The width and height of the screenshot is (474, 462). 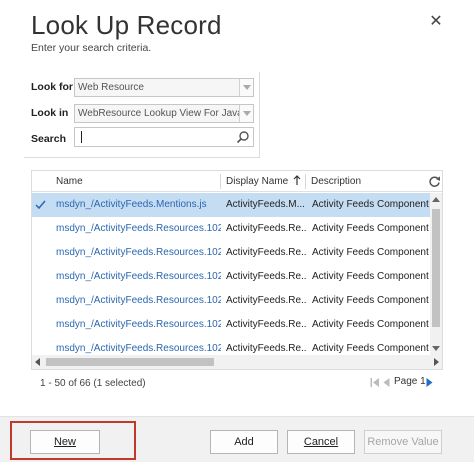 What do you see at coordinates (93, 383) in the screenshot?
I see `record-count-status: 1 - 50 of 66 (1 selected)` at bounding box center [93, 383].